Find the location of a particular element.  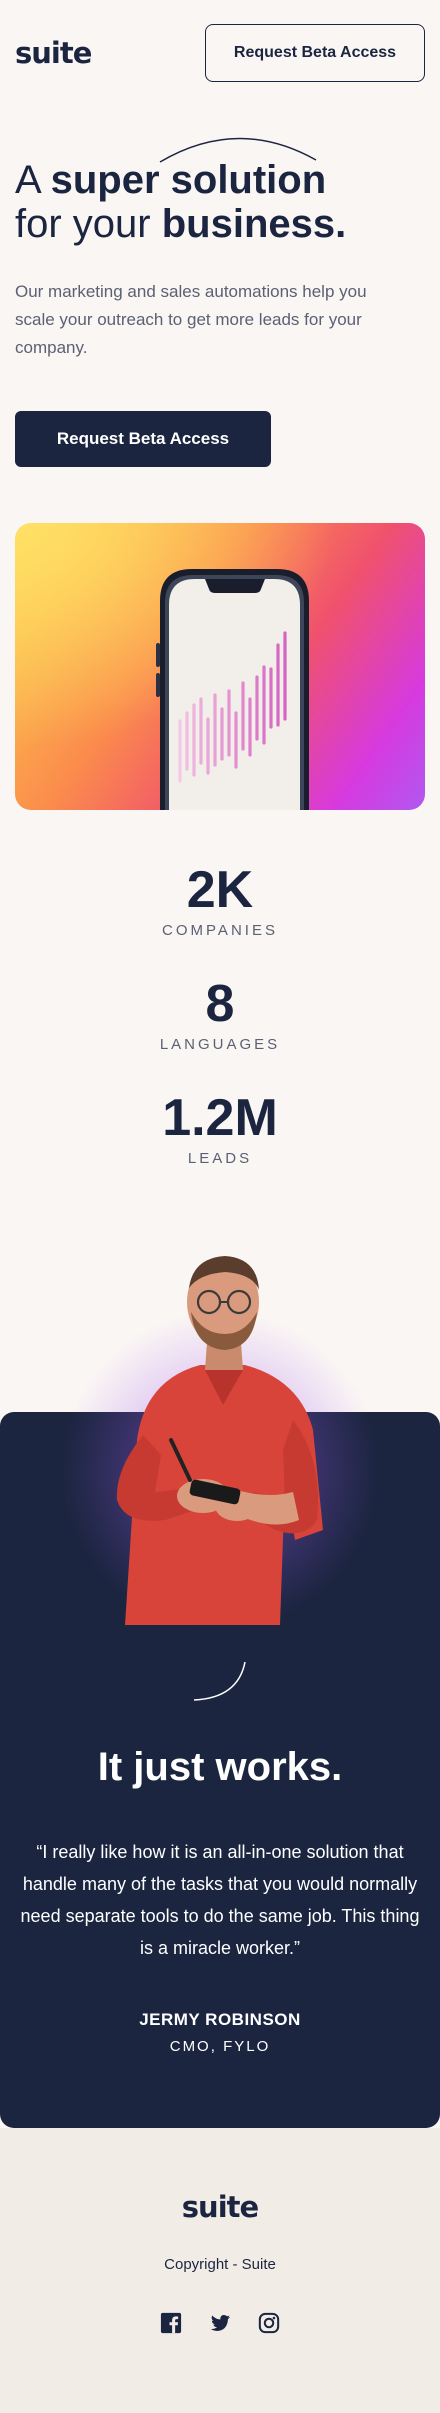

stat-label: LANGUAGES is located at coordinates (220, 1044).